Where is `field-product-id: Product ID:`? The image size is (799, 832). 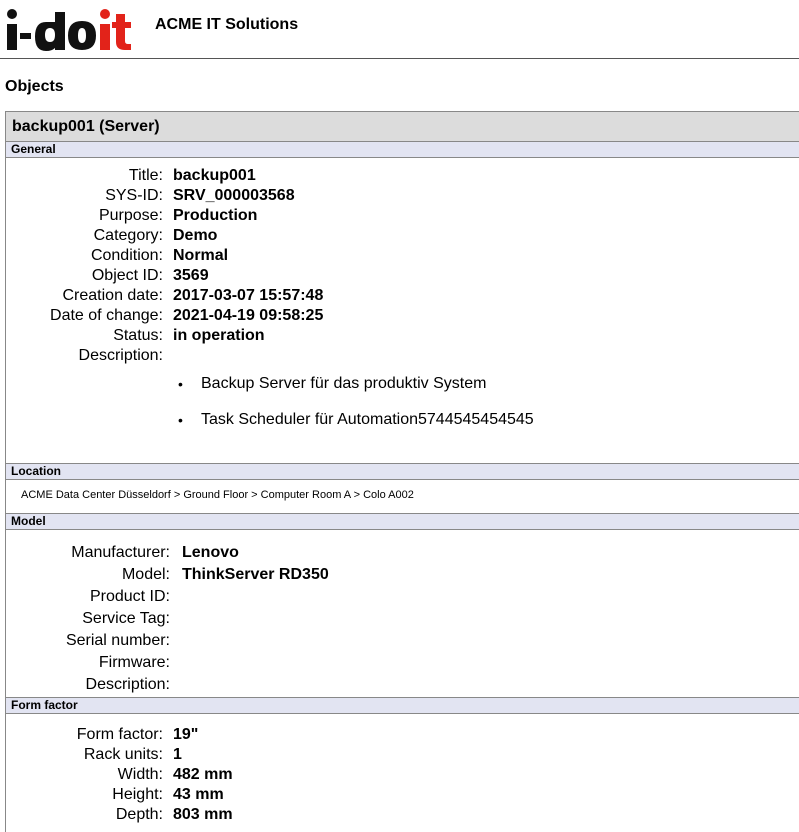 field-product-id: Product ID: is located at coordinates (402, 597).